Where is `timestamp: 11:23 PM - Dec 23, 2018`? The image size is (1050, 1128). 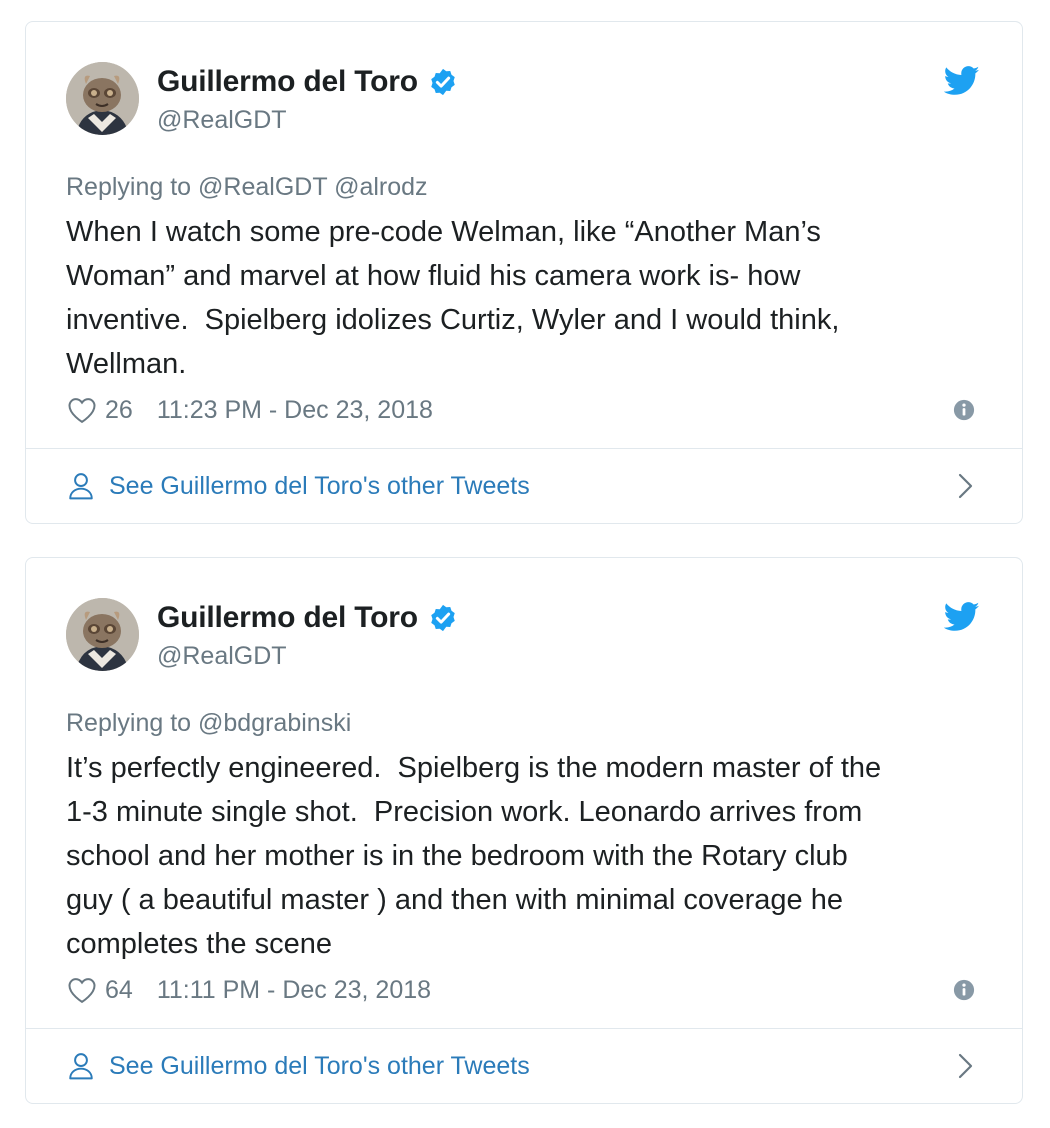
timestamp: 11:23 PM - Dec 23, 2018 is located at coordinates (295, 410).